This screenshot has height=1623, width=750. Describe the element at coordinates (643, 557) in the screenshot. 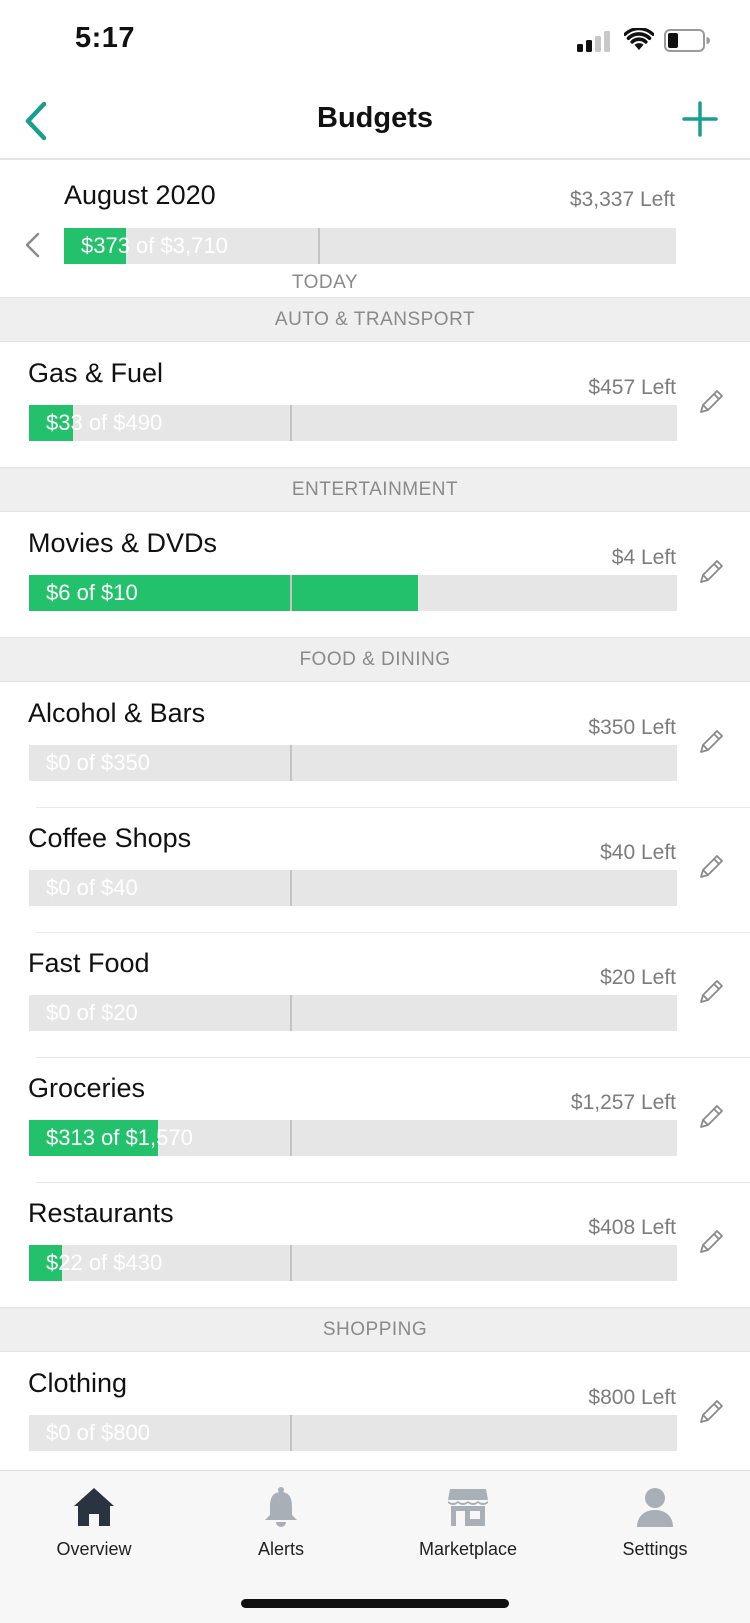

I see `budget-remaining: $4 Left` at that location.